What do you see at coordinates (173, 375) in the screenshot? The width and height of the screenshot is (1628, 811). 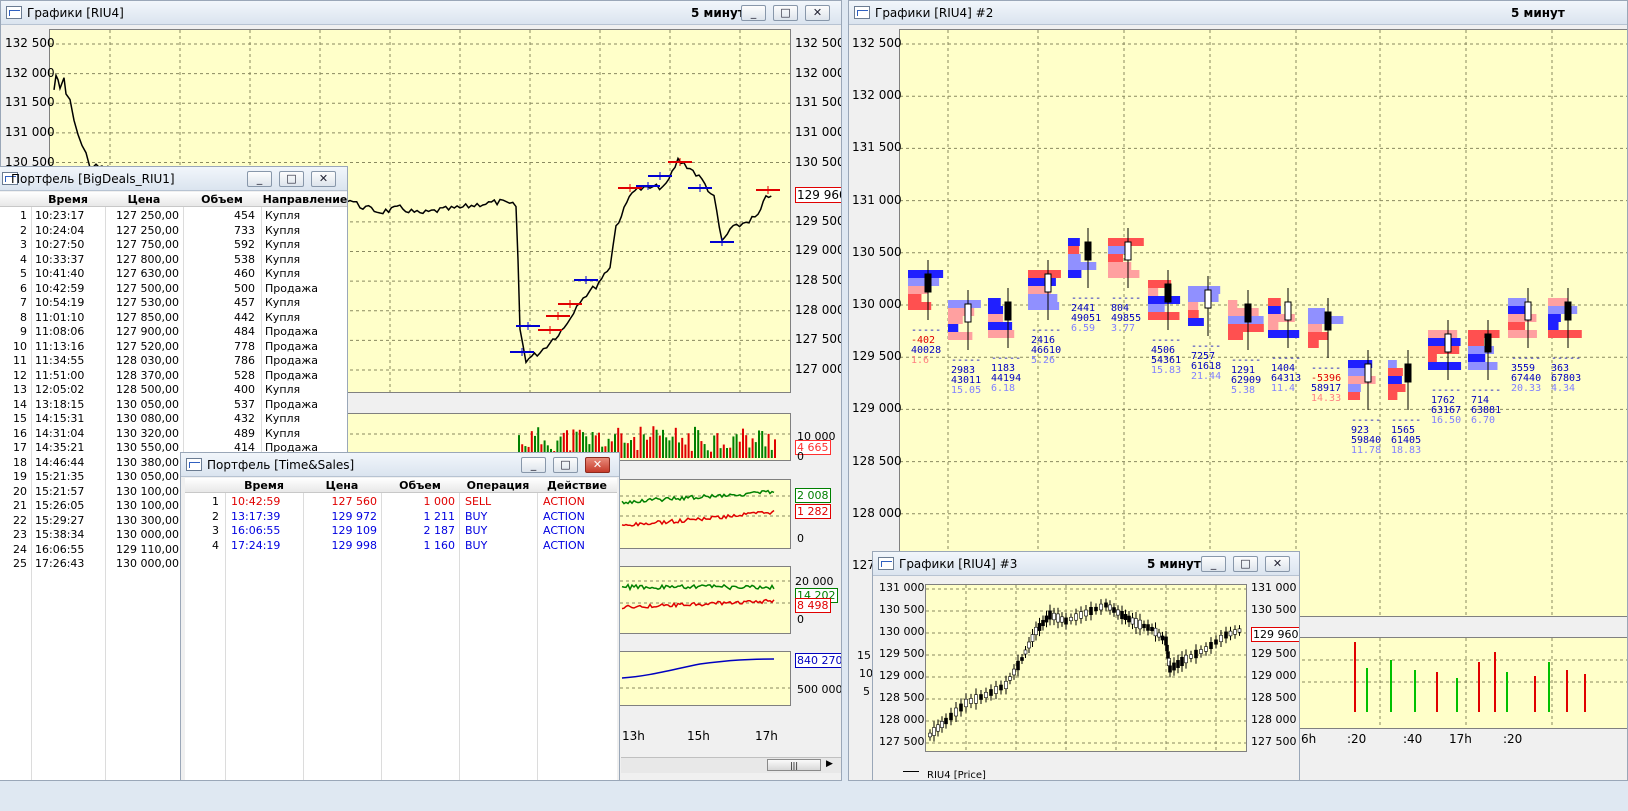 I see `table-row: 12 11:51:00 128 370,00 528 Продажа` at bounding box center [173, 375].